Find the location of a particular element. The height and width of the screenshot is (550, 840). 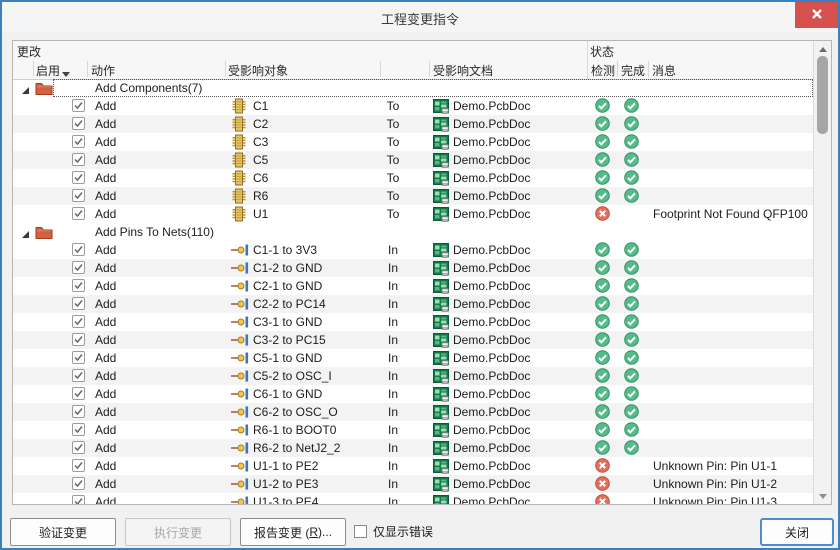

change-row: Add R6 To Demo.PcbDoc is located at coordinates (413, 196).